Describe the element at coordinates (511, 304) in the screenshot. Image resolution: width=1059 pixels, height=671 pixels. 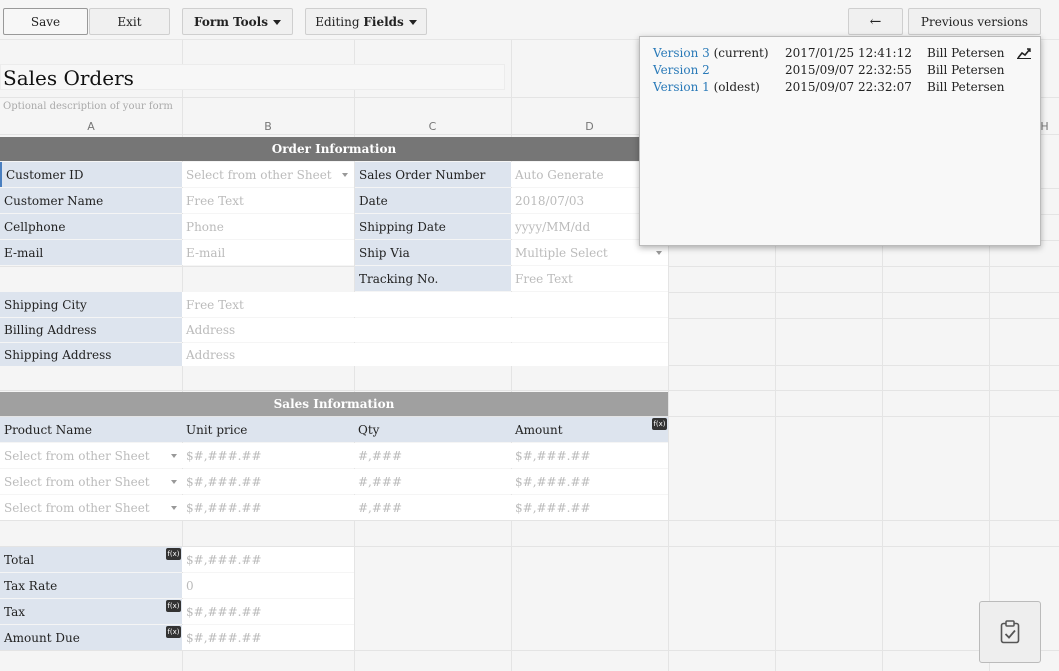
I see `empty-cell` at that location.